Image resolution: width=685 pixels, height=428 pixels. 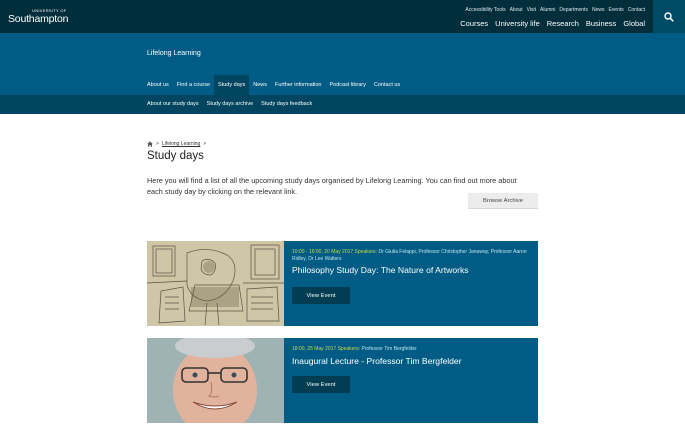 I want to click on event-datetime: 18:00, 25 May 2017, so click(x=314, y=349).